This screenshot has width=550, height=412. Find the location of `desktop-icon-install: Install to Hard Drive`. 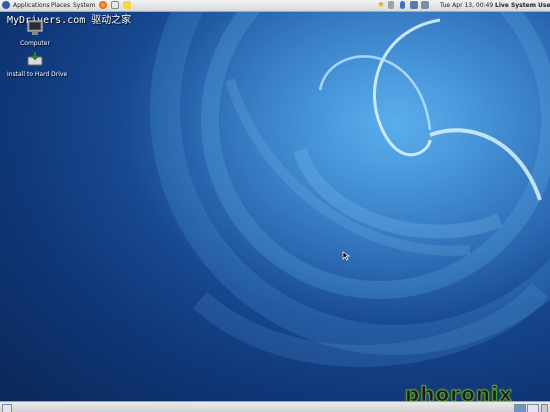

desktop-icon-install: Install to Hard Drive is located at coordinates (37, 64).